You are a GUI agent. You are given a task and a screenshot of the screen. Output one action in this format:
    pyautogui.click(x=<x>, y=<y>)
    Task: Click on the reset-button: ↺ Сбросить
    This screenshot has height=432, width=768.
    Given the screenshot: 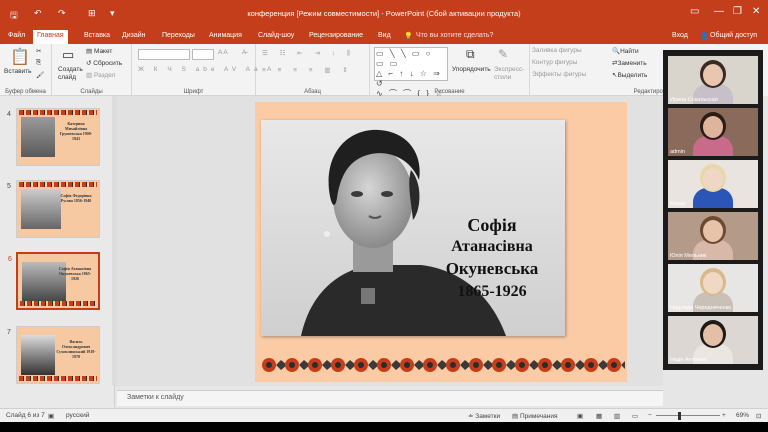 What is the action you would take?
    pyautogui.click(x=104, y=63)
    